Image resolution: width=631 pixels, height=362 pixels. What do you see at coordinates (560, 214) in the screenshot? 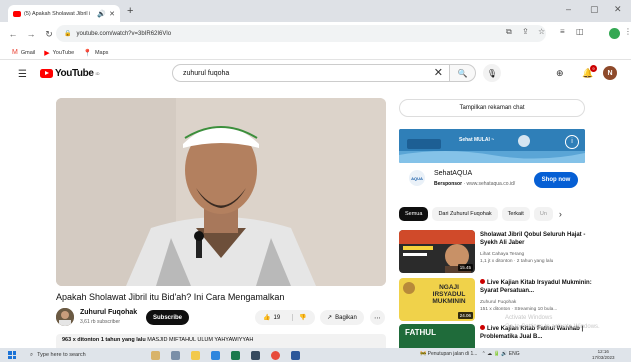
I see `chevron-right-icon: ›` at bounding box center [560, 214].